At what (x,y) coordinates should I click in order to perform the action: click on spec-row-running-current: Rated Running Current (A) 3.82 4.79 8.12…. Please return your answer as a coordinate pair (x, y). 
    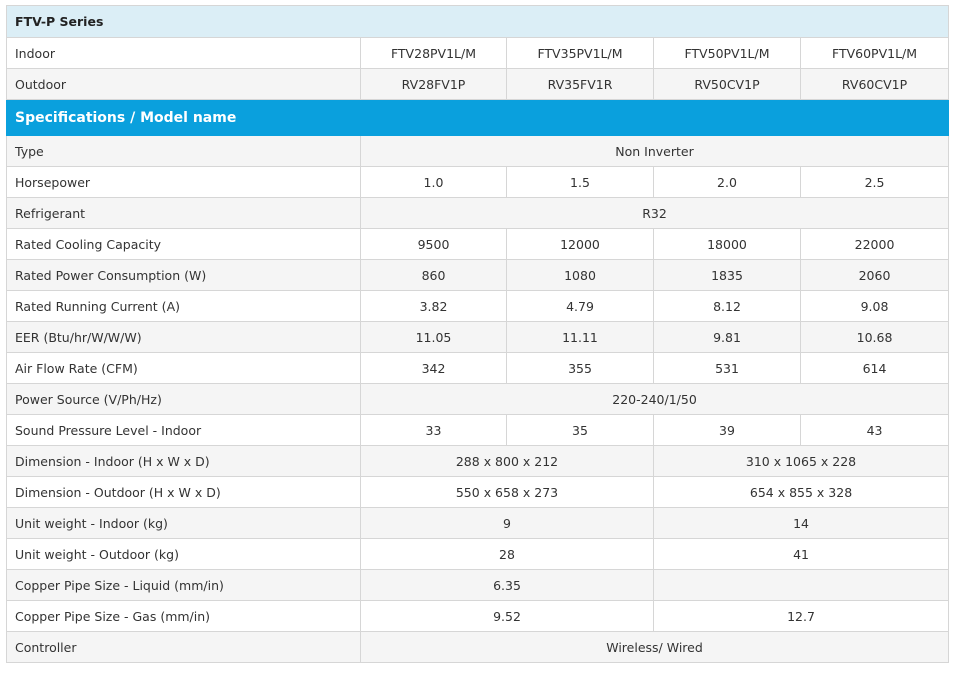
    Looking at the image, I should click on (478, 306).